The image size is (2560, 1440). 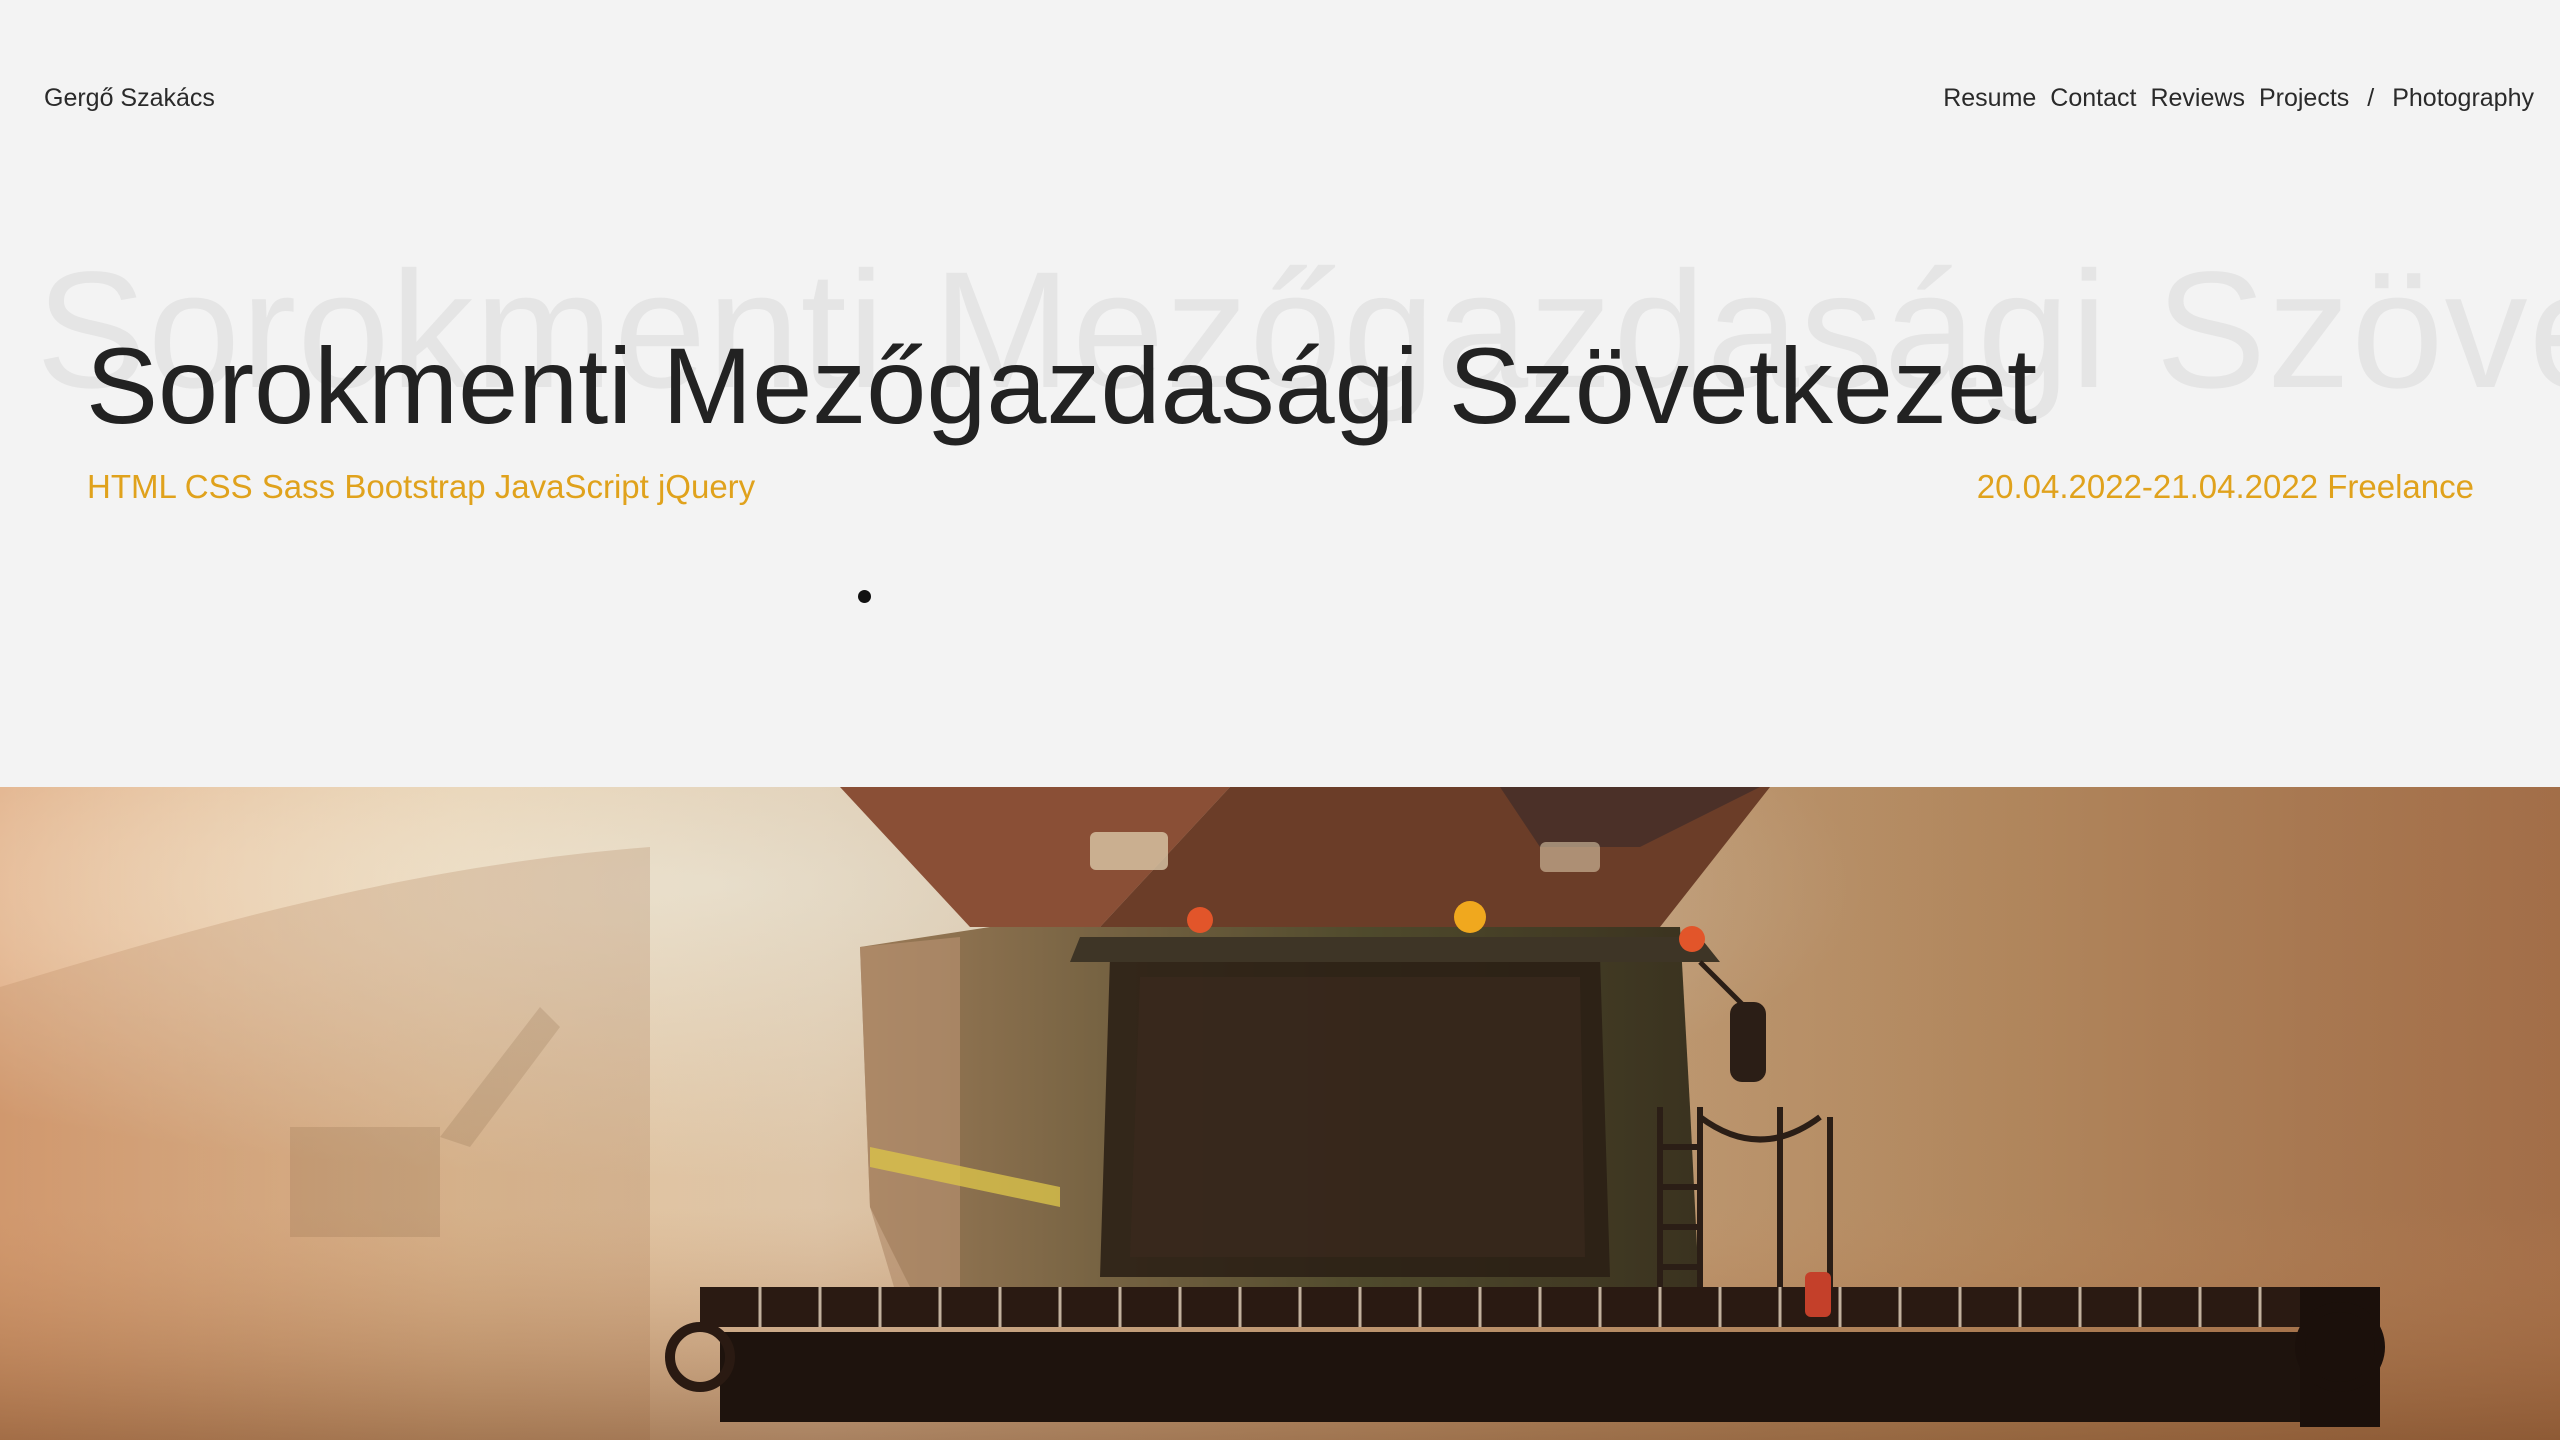 What do you see at coordinates (1062, 385) in the screenshot?
I see `page-title: Sorokmenti Mezőgazdasági Szövetkezet` at bounding box center [1062, 385].